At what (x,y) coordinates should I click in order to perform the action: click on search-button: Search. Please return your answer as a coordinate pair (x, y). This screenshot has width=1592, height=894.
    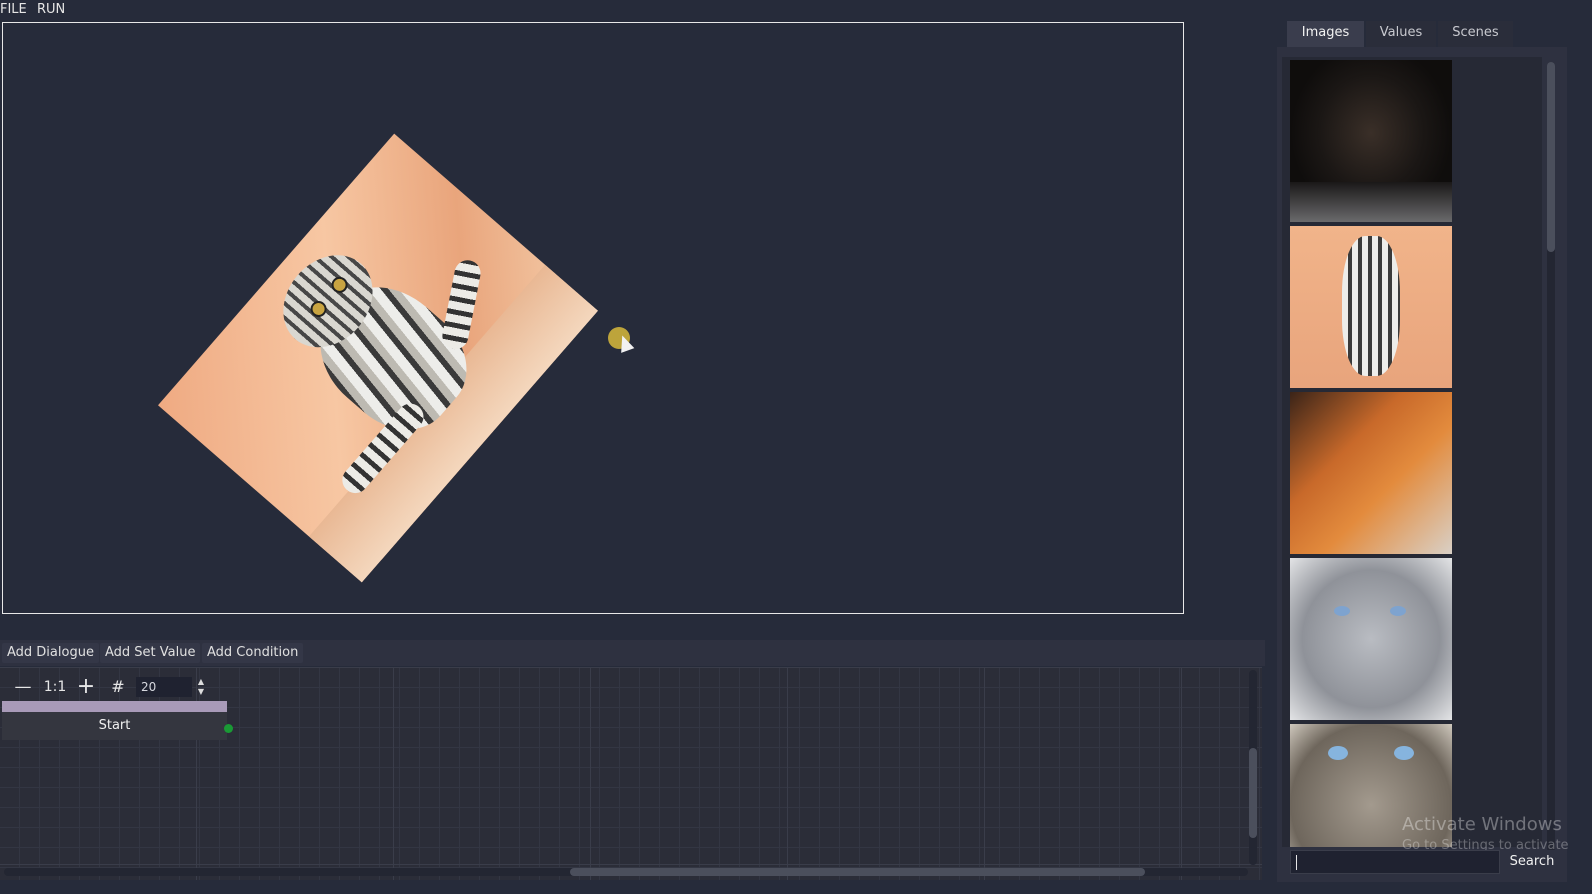
    Looking at the image, I should click on (1532, 862).